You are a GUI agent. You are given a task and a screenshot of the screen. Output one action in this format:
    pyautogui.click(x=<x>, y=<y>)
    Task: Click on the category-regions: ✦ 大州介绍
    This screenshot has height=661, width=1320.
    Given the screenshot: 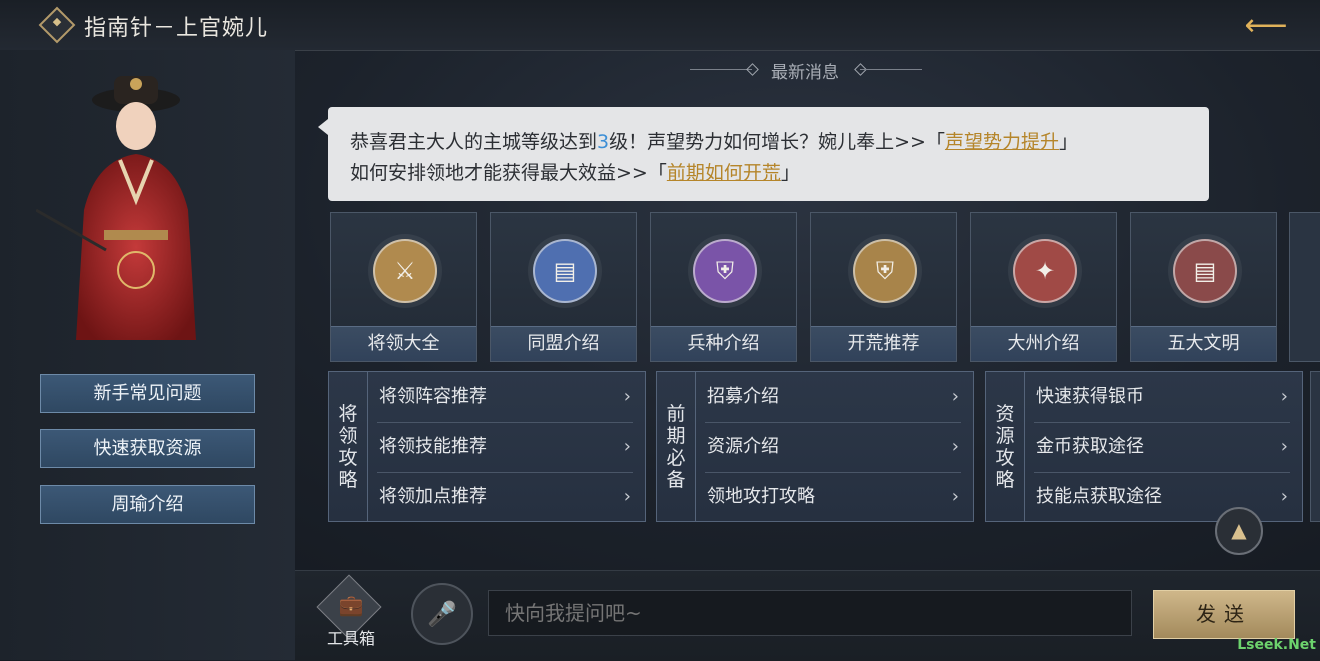 What is the action you would take?
    pyautogui.click(x=1043, y=287)
    